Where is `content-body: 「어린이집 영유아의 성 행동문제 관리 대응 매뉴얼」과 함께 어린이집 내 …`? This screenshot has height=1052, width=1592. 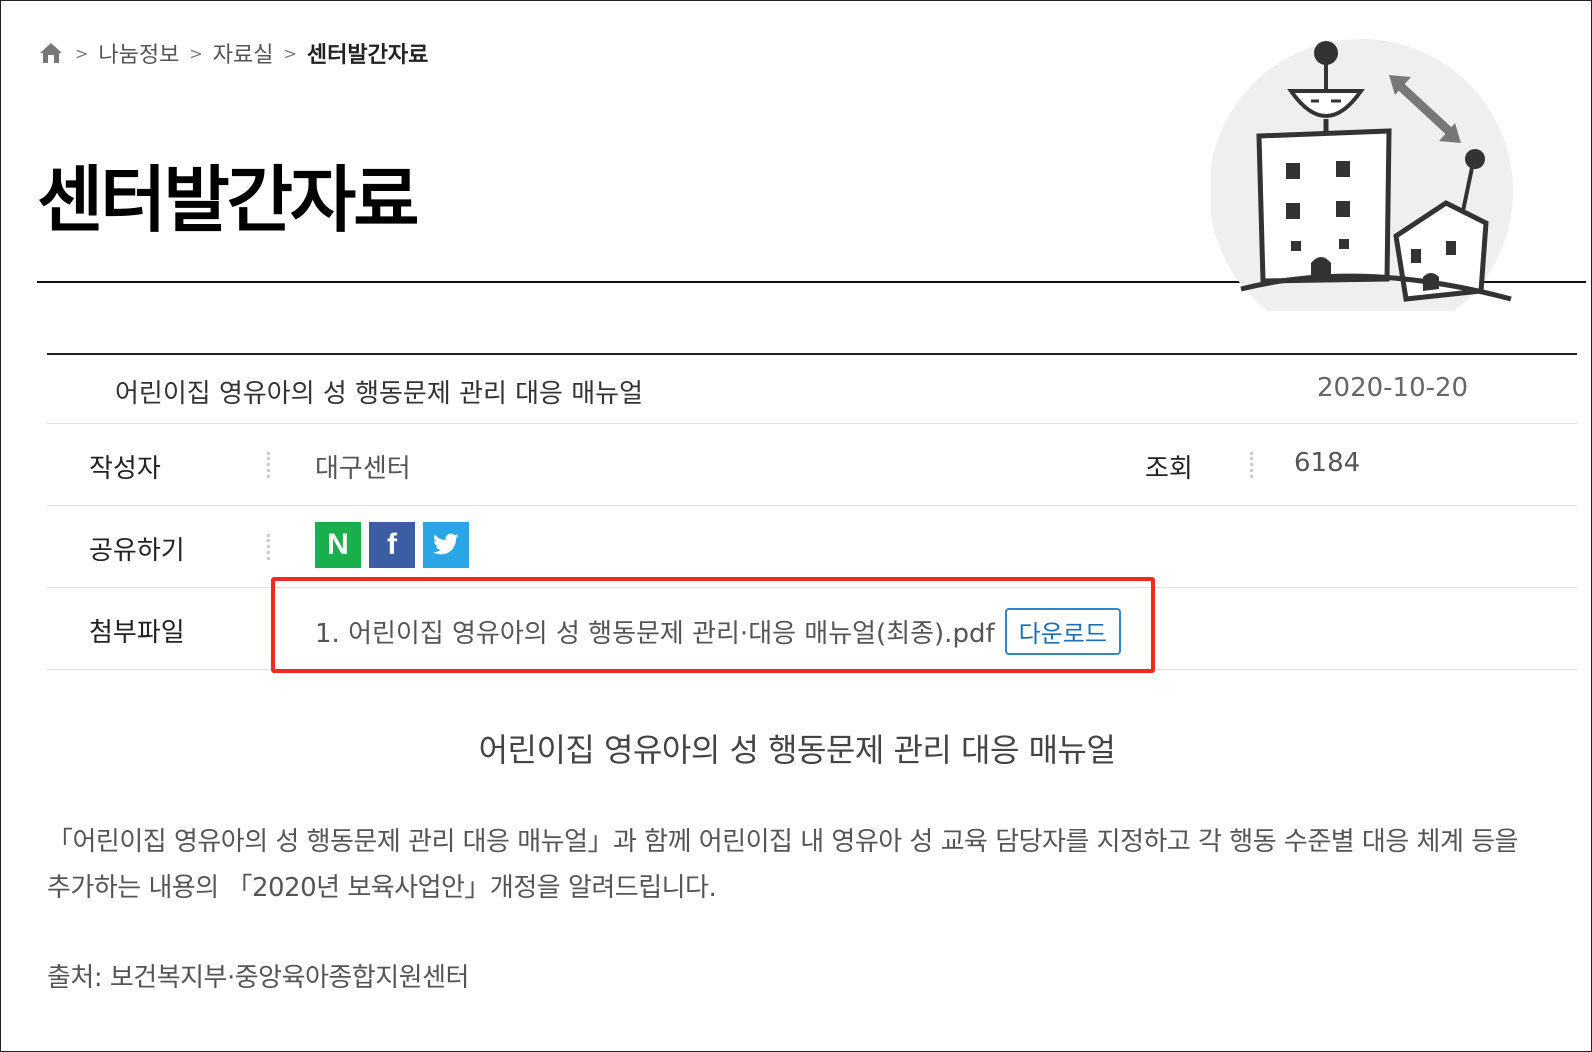 content-body: 「어린이집 영유아의 성 행동문제 관리 대응 매뉴얼」과 함께 어린이집 내 … is located at coordinates (782, 865).